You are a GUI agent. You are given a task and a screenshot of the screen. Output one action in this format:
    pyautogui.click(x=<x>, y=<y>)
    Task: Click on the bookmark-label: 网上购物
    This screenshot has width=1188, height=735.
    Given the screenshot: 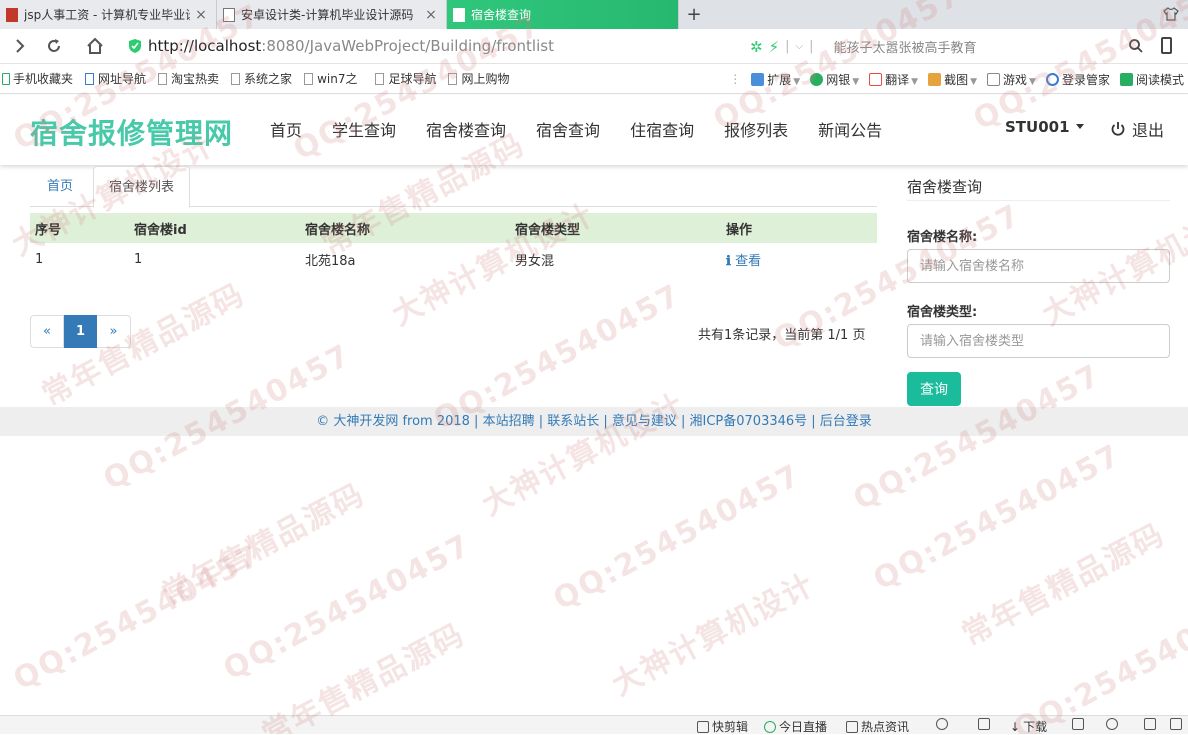 What is the action you would take?
    pyautogui.click(x=485, y=79)
    